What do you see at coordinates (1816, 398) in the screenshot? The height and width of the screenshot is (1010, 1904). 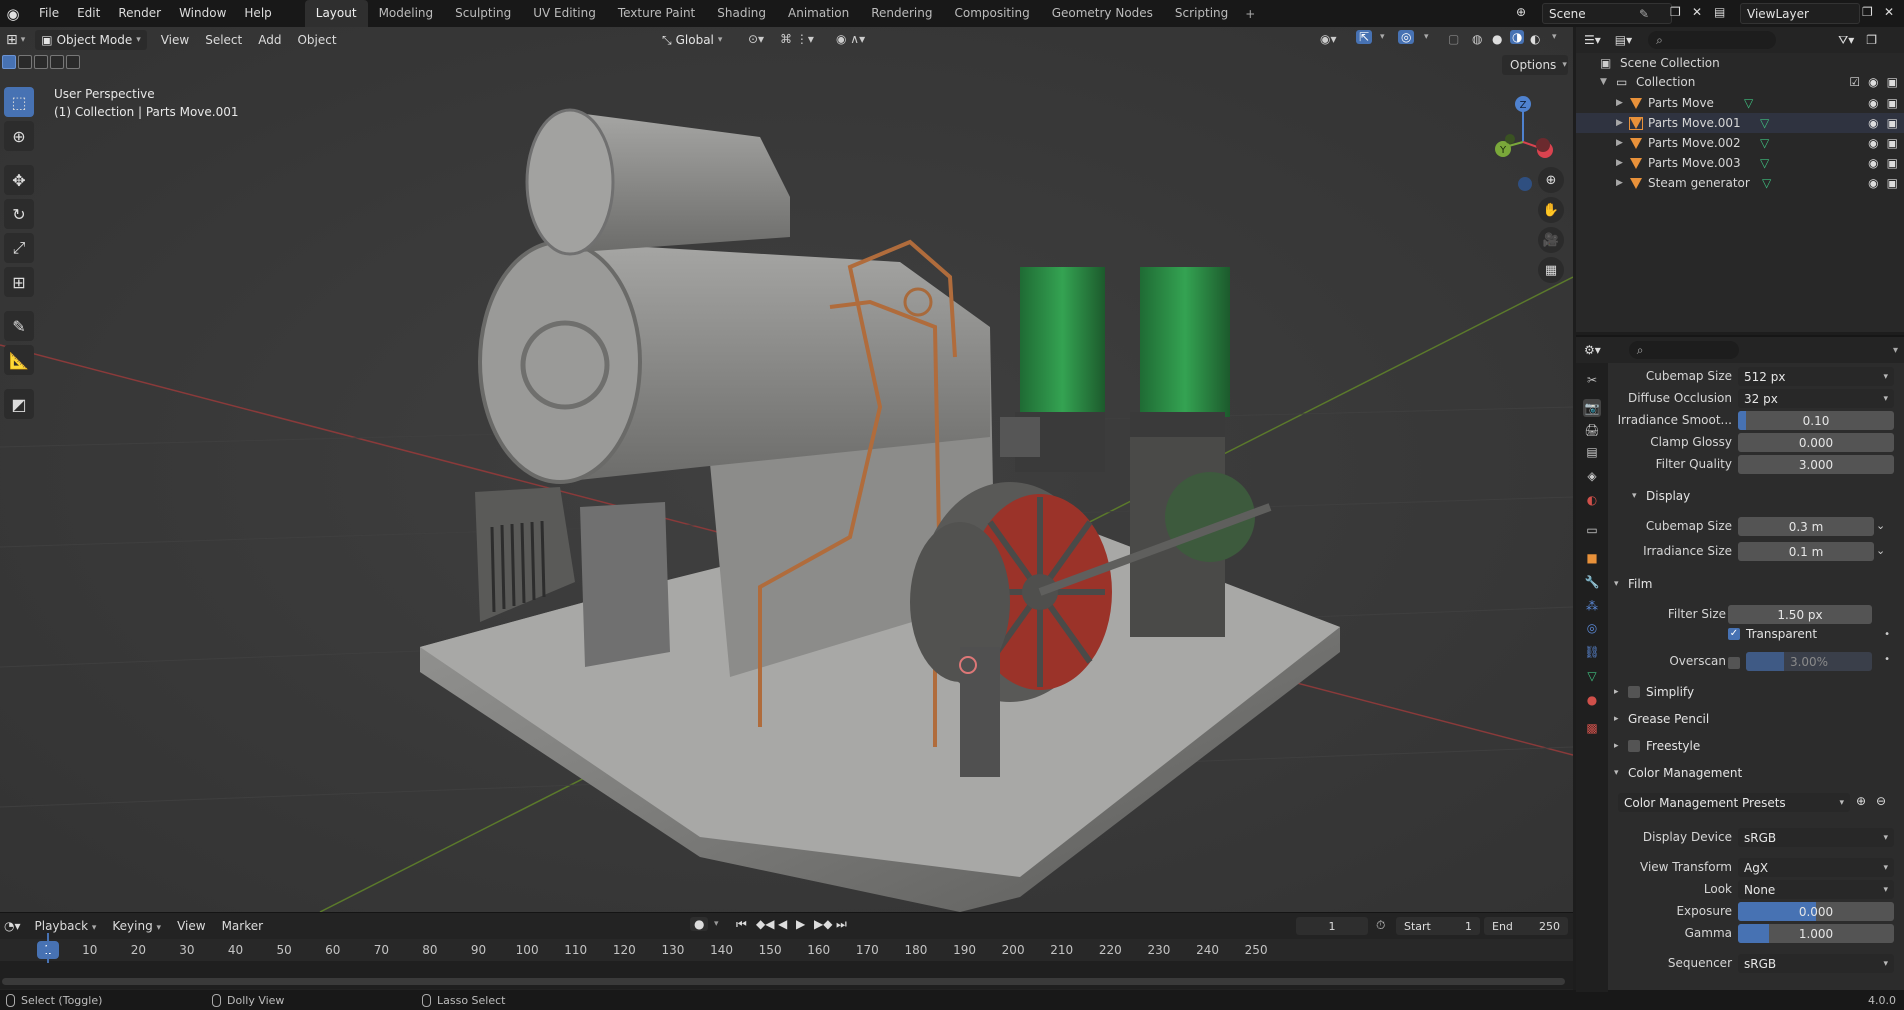 I see `diffuse-occlusion-dropdown: 32 px ▾` at bounding box center [1816, 398].